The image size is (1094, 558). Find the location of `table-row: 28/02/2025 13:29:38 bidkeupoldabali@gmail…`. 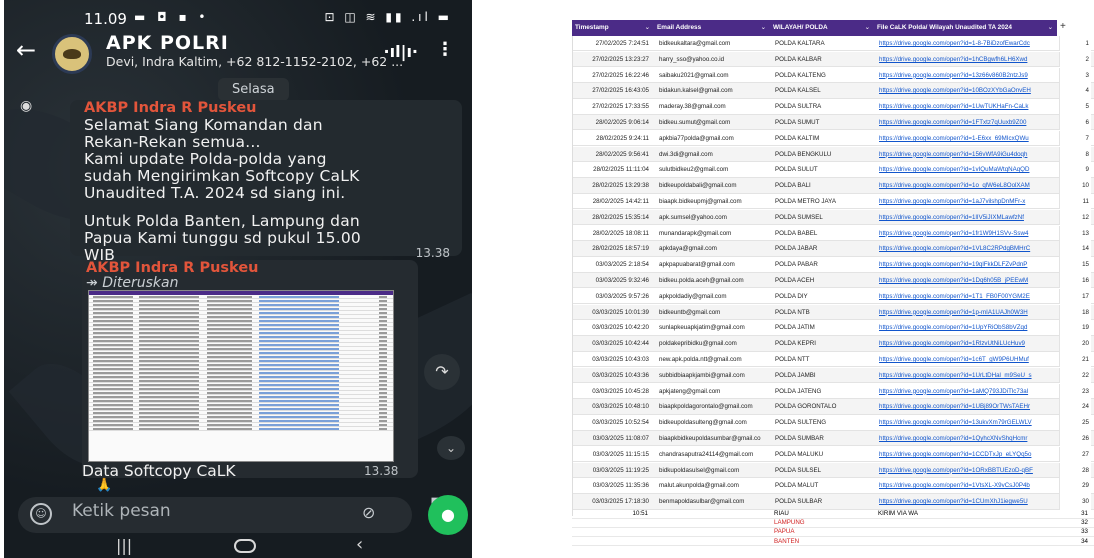

table-row: 28/02/2025 13:29:38 bidkeupoldabali@gmail… is located at coordinates (833, 186).